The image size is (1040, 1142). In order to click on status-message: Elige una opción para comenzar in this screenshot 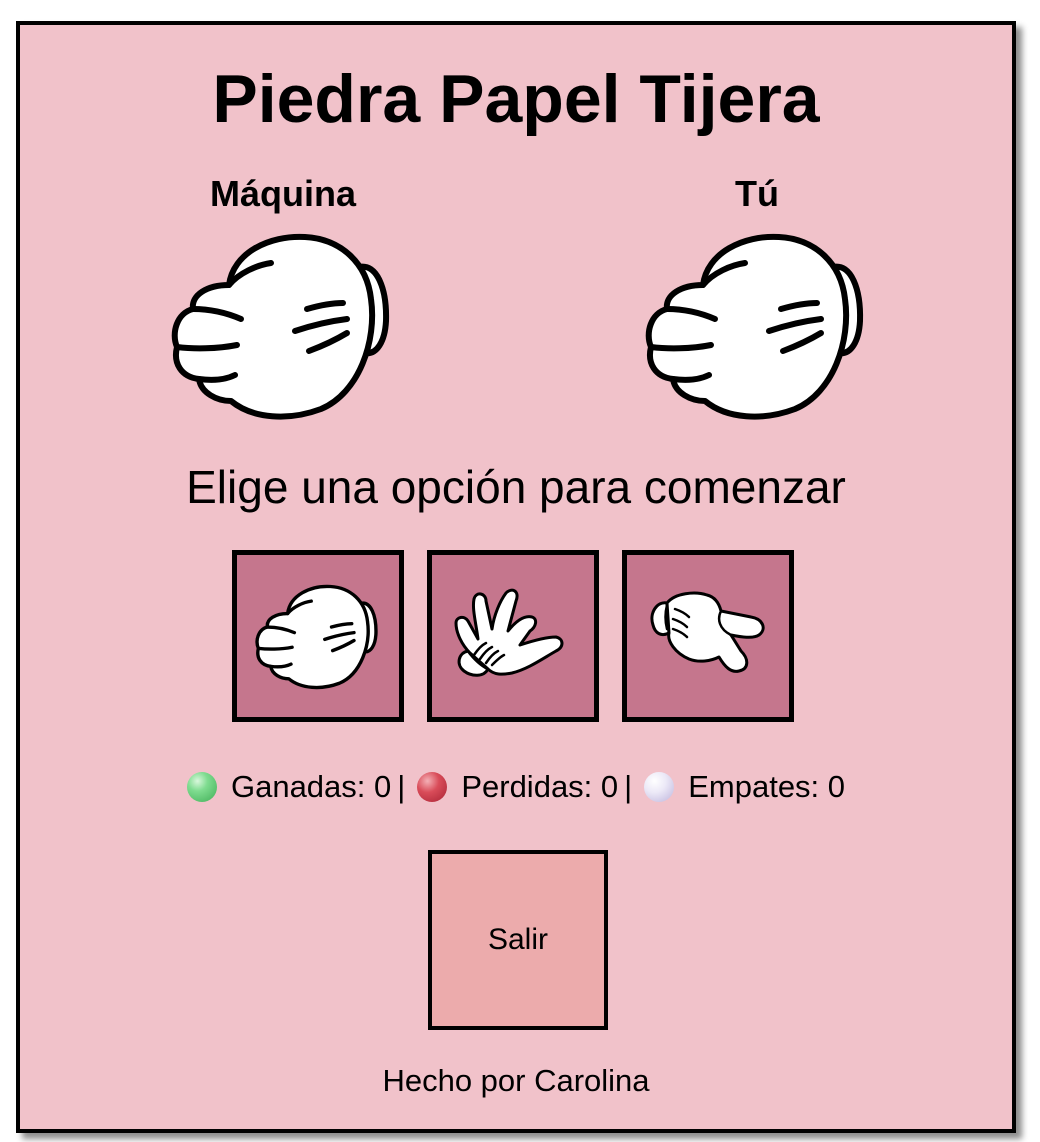, I will do `click(516, 487)`.